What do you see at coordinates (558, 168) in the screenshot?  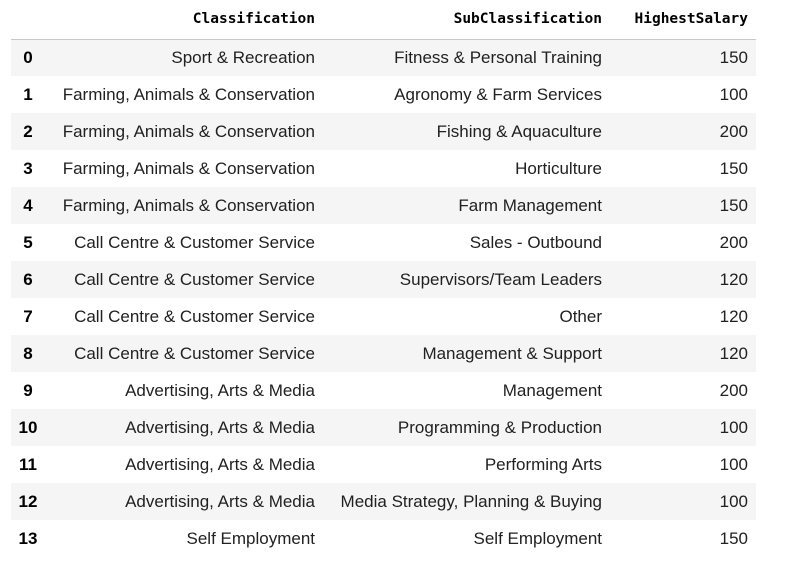 I see `cell-subclassification: Horticulture` at bounding box center [558, 168].